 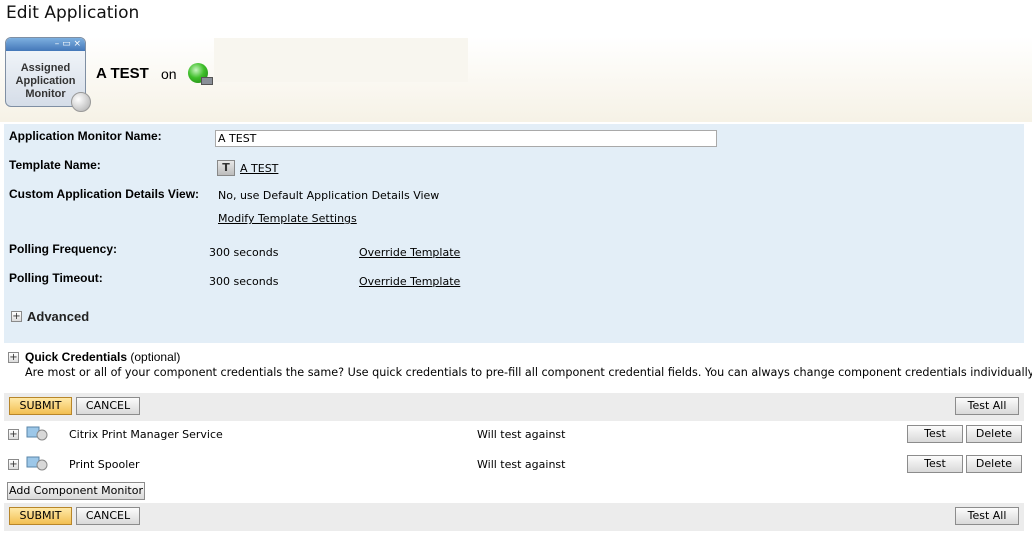 What do you see at coordinates (58, 316) in the screenshot?
I see `advanced-label: Advanced` at bounding box center [58, 316].